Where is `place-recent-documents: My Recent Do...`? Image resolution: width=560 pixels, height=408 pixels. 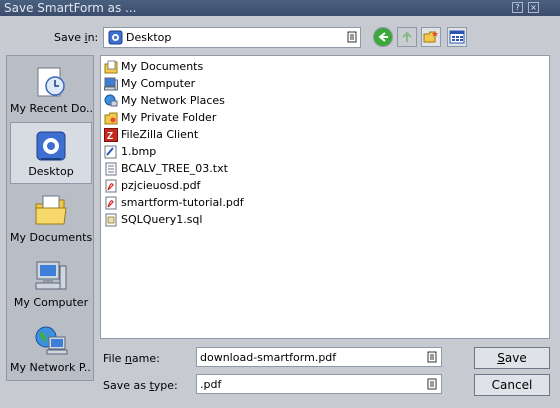 place-recent-documents: My Recent Do... is located at coordinates (51, 89).